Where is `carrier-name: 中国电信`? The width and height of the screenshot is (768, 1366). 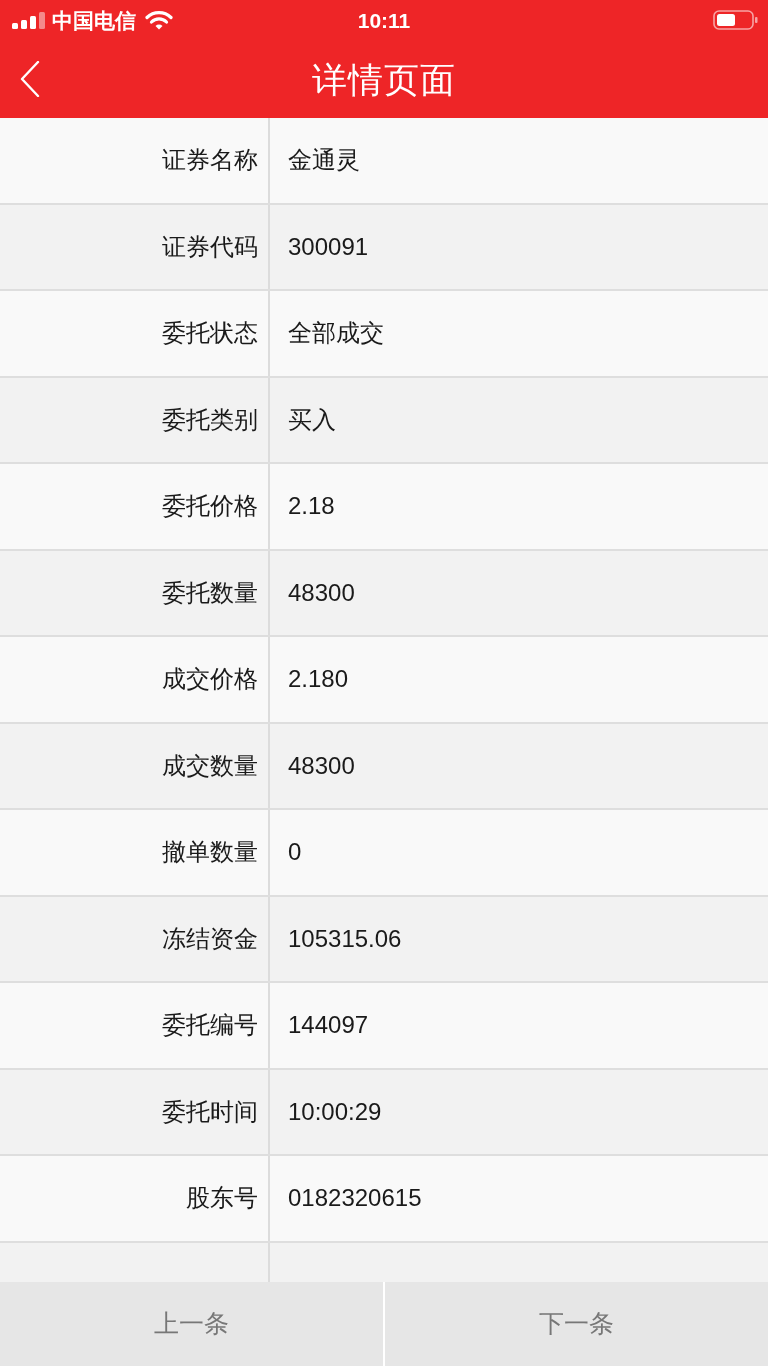 carrier-name: 中国电信 is located at coordinates (94, 20).